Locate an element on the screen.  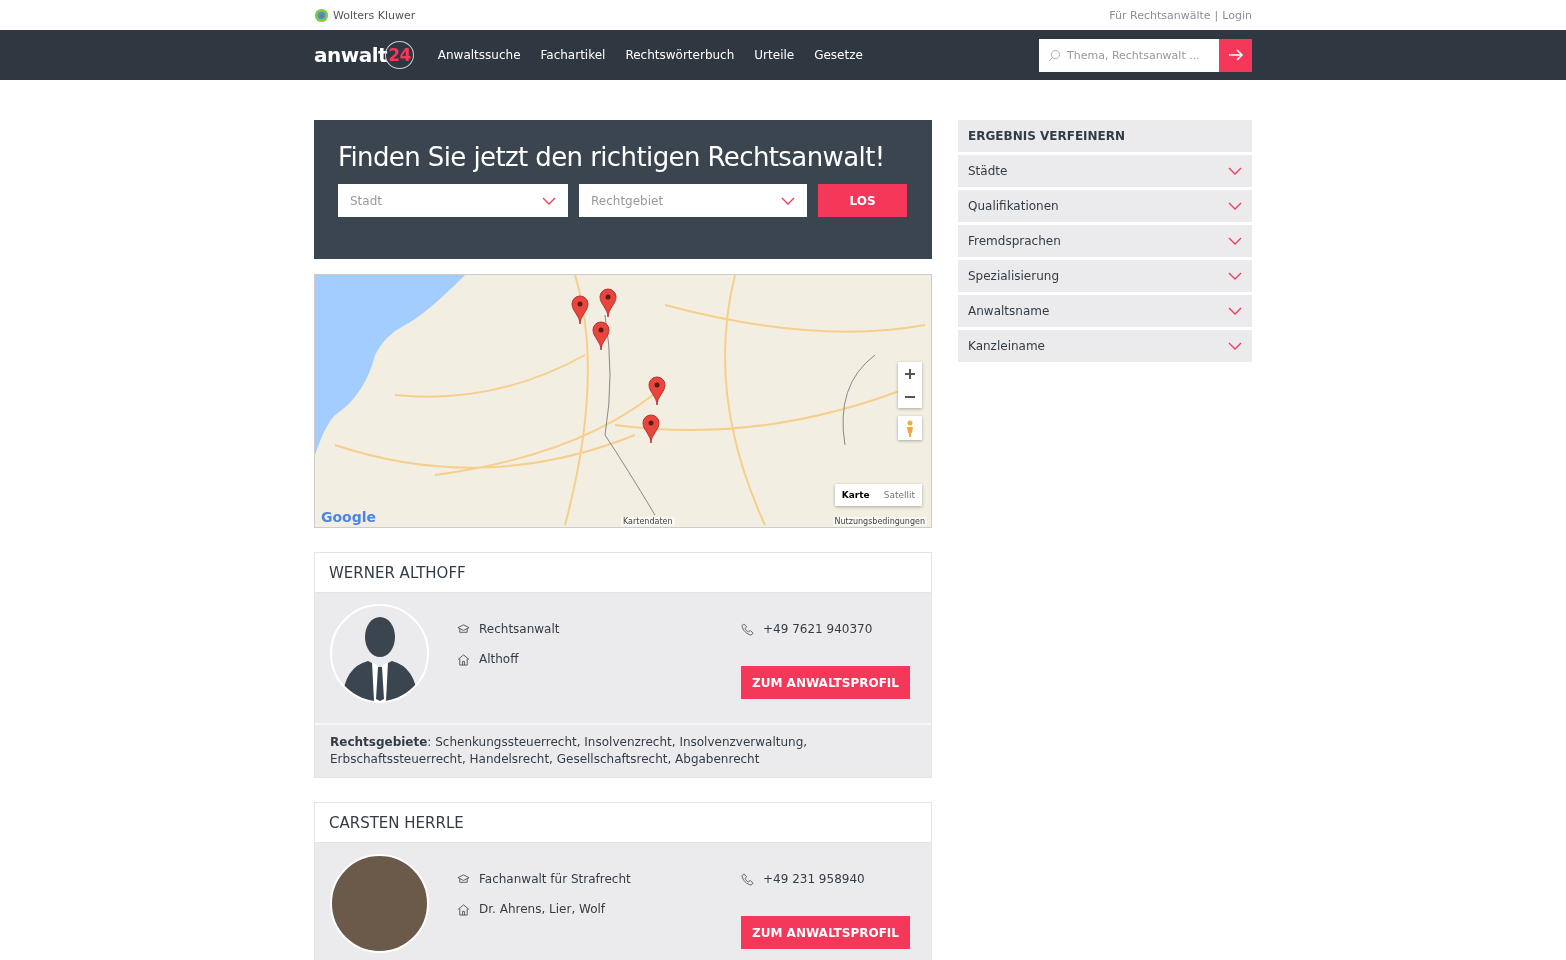
map-type-tab: Satellit is located at coordinates (899, 495).